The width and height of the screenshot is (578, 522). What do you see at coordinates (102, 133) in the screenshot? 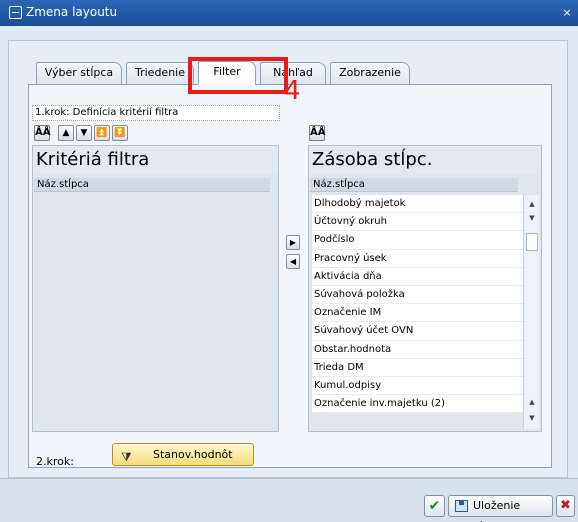
I see `move-top-button: ⏫` at bounding box center [102, 133].